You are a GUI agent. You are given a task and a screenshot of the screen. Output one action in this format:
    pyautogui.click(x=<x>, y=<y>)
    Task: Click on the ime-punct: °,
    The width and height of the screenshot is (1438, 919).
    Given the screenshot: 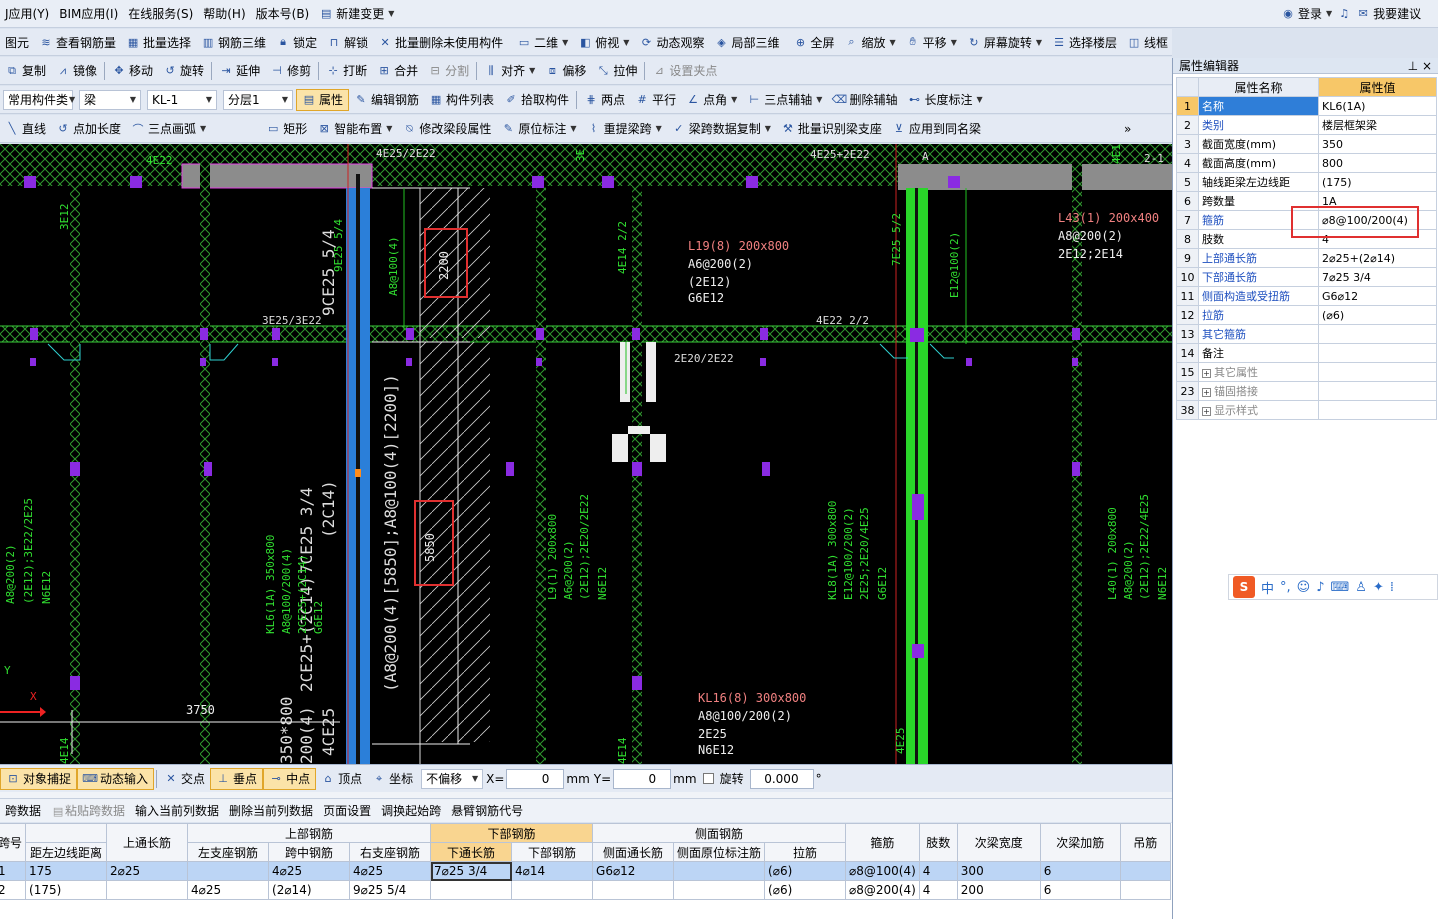 What is the action you would take?
    pyautogui.click(x=1285, y=587)
    